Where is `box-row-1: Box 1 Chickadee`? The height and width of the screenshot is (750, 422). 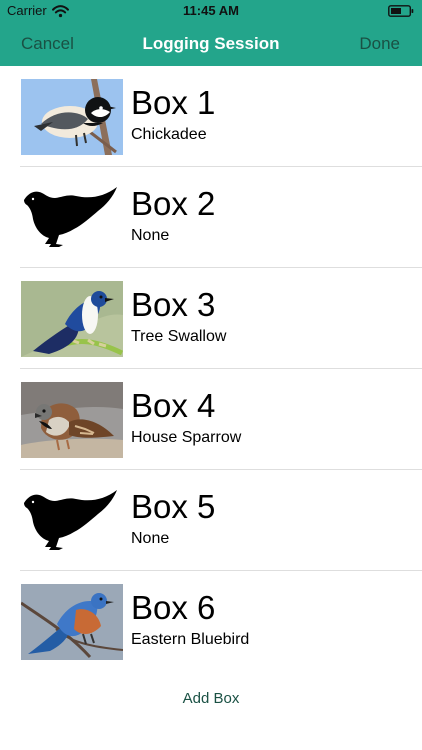
box-row-1: Box 1 Chickadee is located at coordinates (211, 116).